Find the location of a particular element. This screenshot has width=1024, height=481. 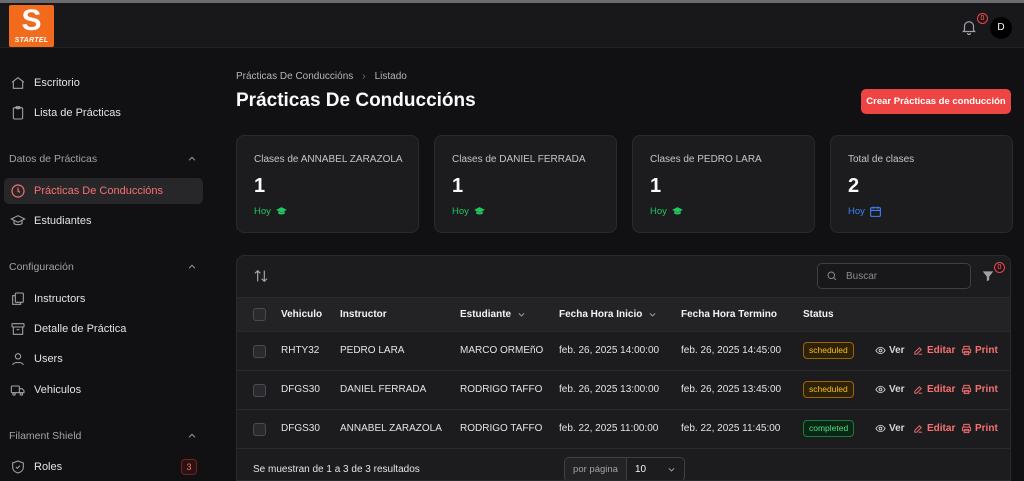

status-badge: completed is located at coordinates (829, 428).